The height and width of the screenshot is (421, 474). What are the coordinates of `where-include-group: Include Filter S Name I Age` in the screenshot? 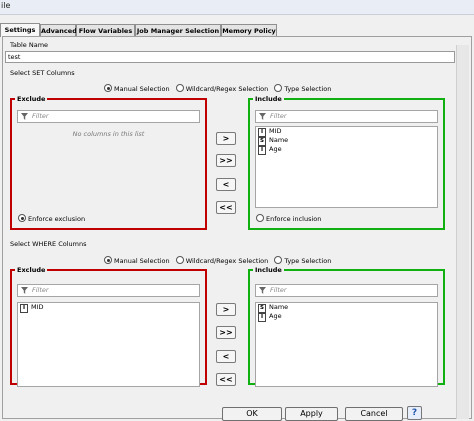 It's located at (346, 326).